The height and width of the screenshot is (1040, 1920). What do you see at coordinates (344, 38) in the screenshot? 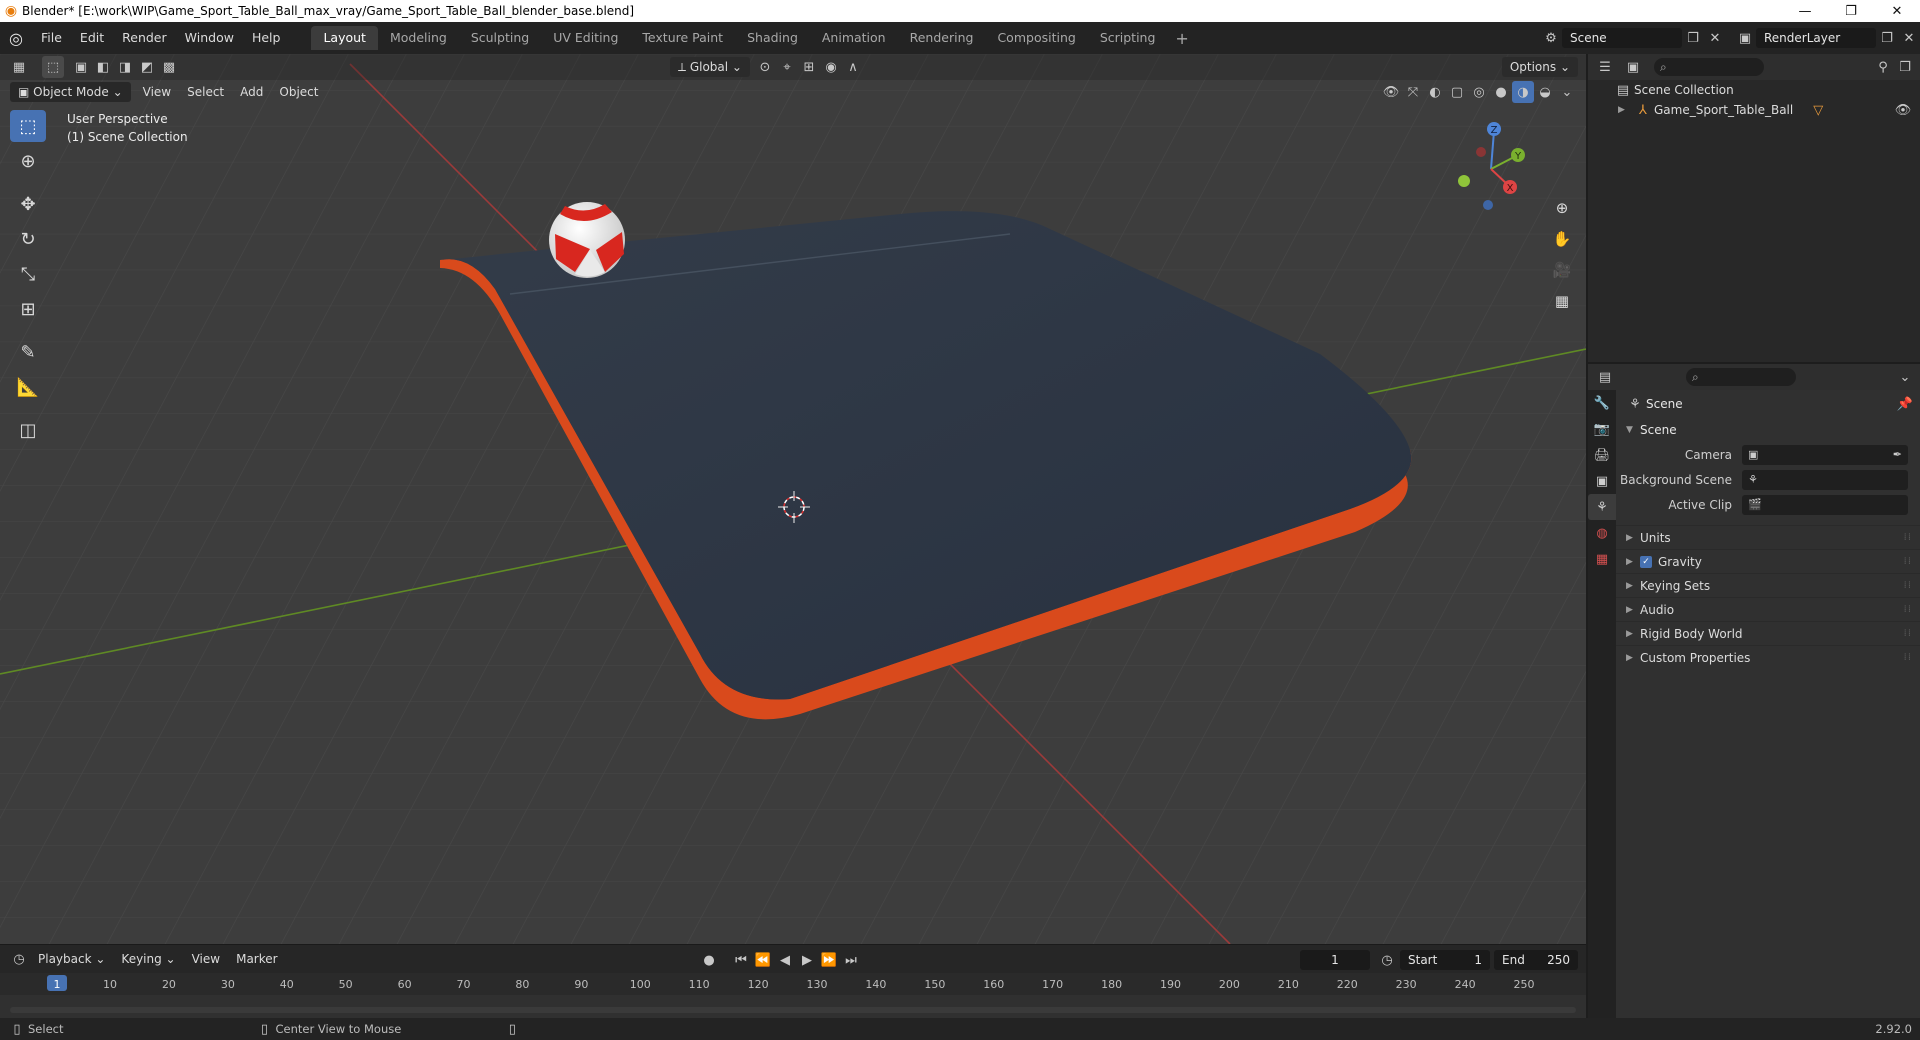
I see `tab-layout: Layout` at bounding box center [344, 38].